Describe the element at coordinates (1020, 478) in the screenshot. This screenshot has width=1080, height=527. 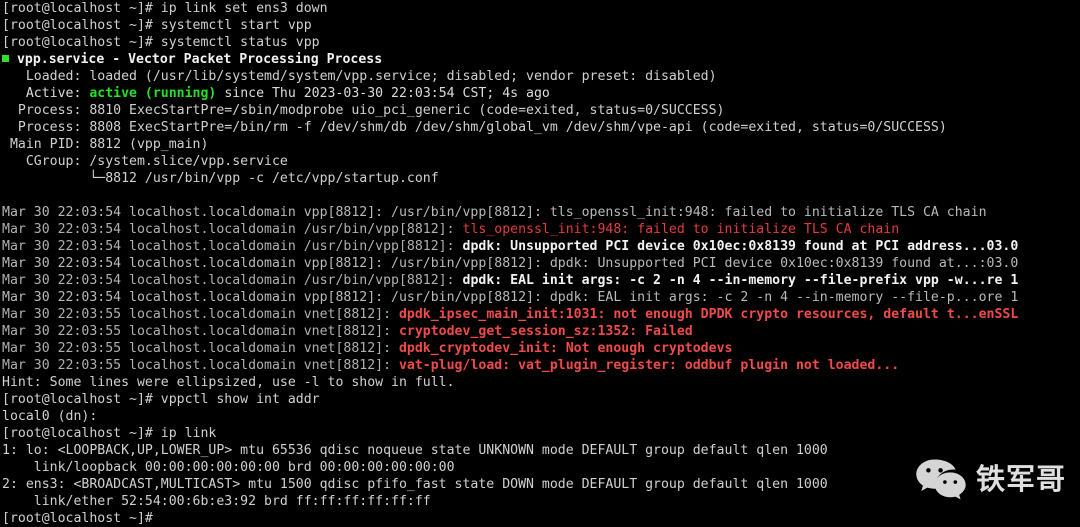
I see `watermark-label: 铁军哥` at that location.